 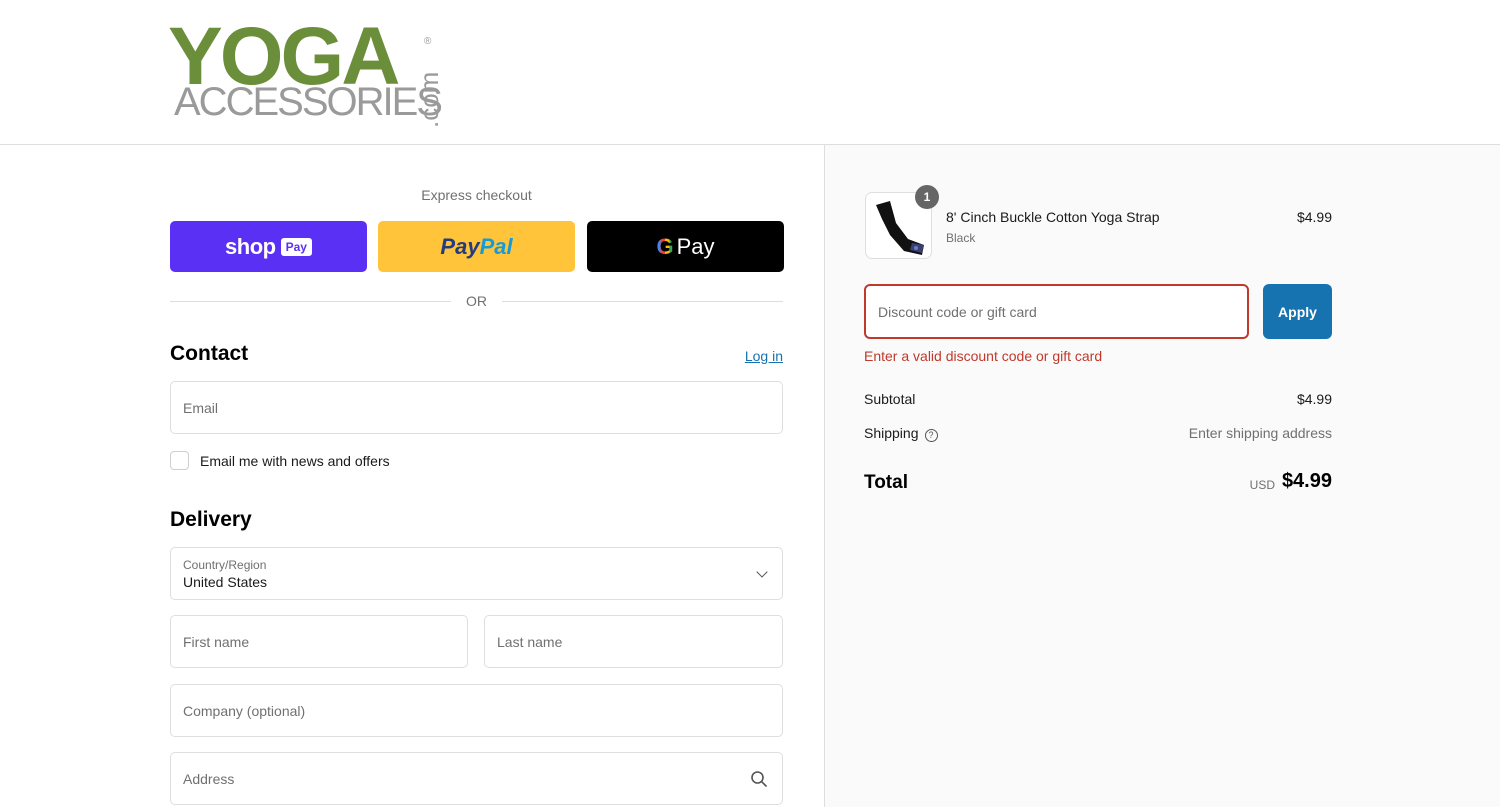 I want to click on google-pay-text: Pay, so click(x=695, y=246).